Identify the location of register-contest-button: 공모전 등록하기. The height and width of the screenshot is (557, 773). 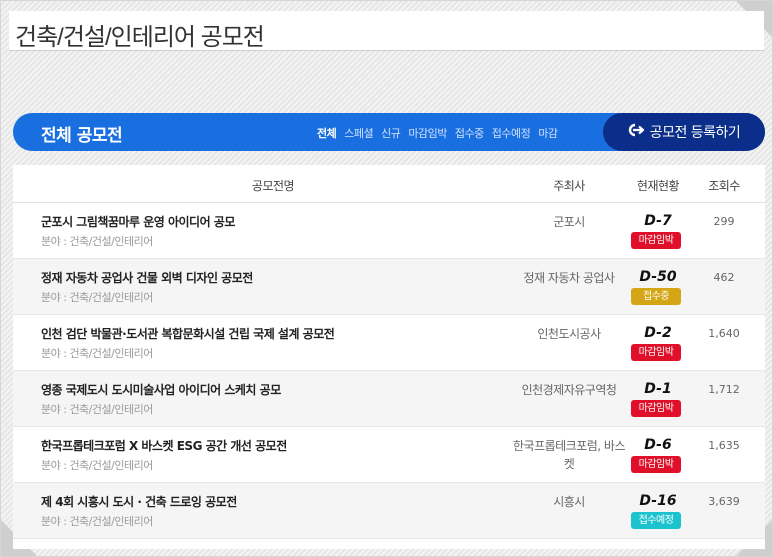
(684, 132).